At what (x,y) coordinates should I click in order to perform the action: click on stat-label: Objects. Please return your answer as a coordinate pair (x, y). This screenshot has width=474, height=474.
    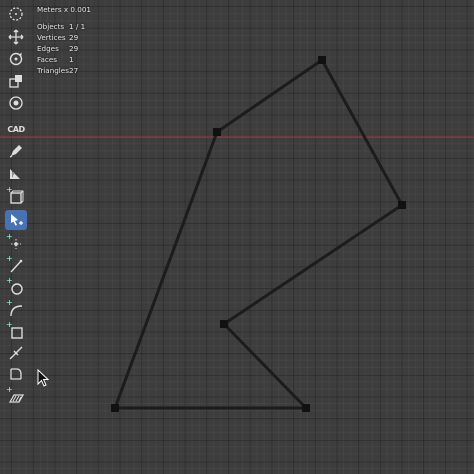
    Looking at the image, I should click on (51, 26).